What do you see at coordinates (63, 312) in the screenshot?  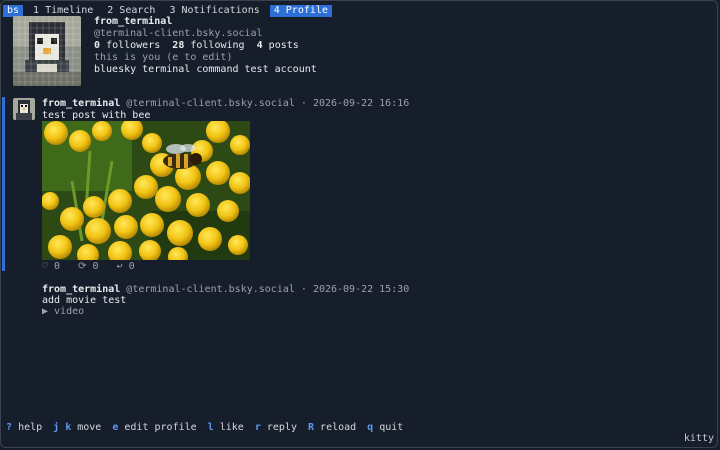 I see `video-attachment: ▶ video` at bounding box center [63, 312].